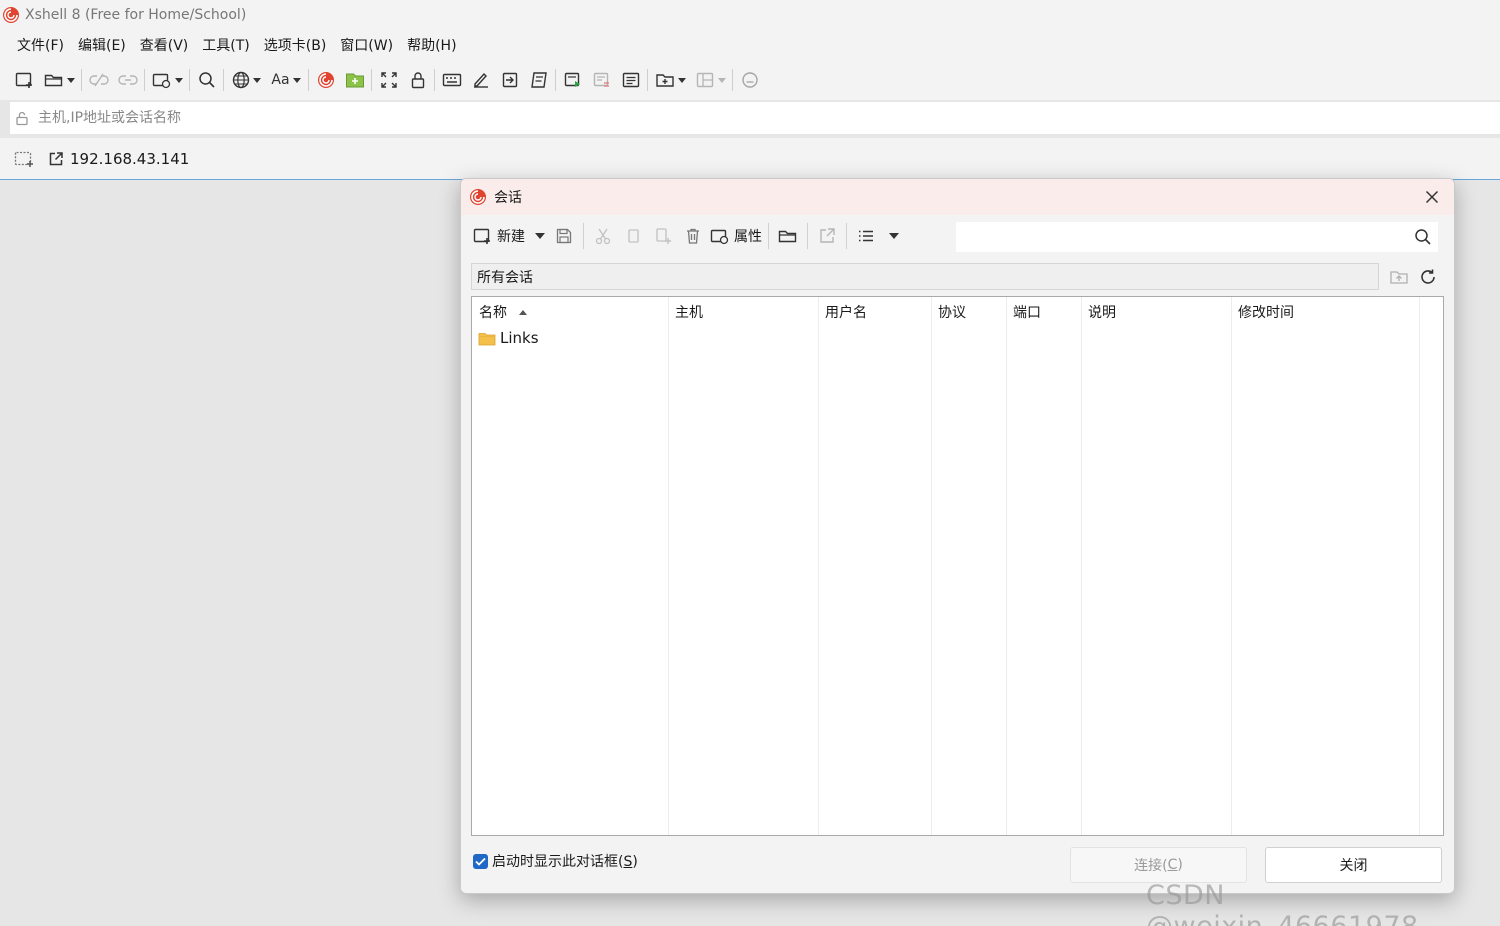  What do you see at coordinates (1043, 312) in the screenshot?
I see `column-header-port: 端口` at bounding box center [1043, 312].